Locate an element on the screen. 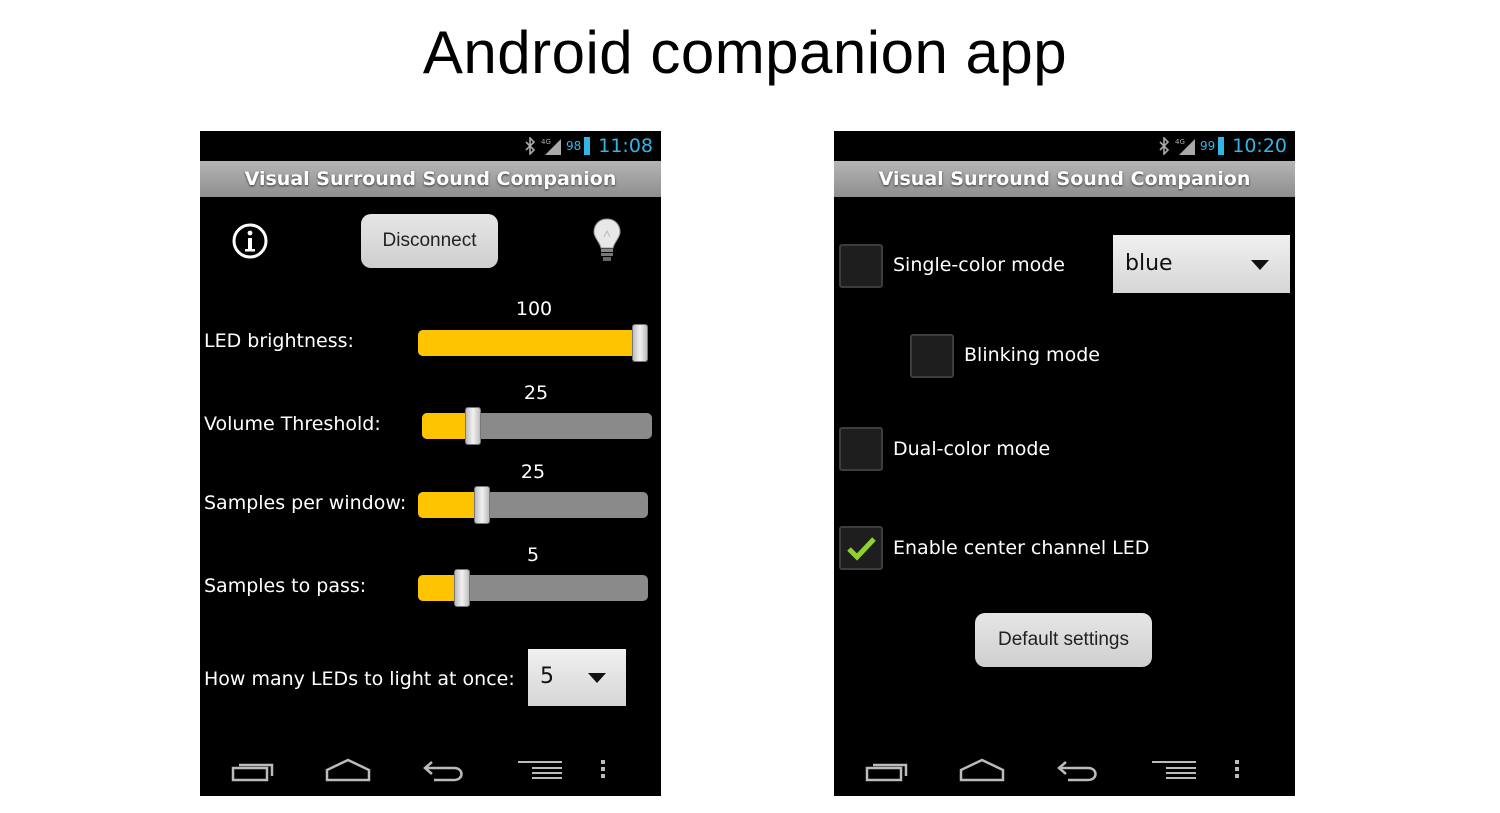 The height and width of the screenshot is (813, 1500). samples-to-pass-label: Samples to pass: is located at coordinates (285, 586).